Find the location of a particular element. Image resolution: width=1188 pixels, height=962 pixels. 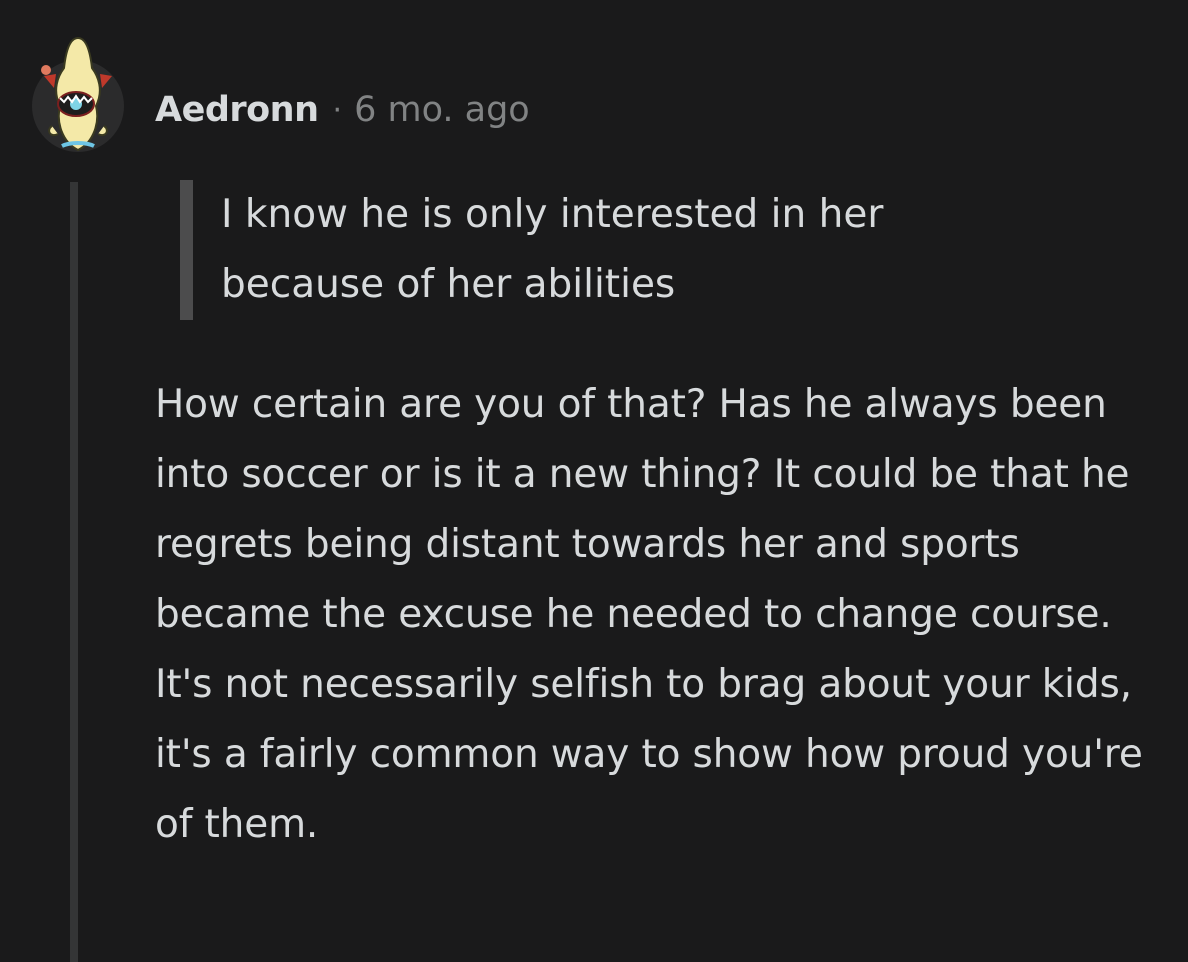

user-avatar is located at coordinates (78, 94).